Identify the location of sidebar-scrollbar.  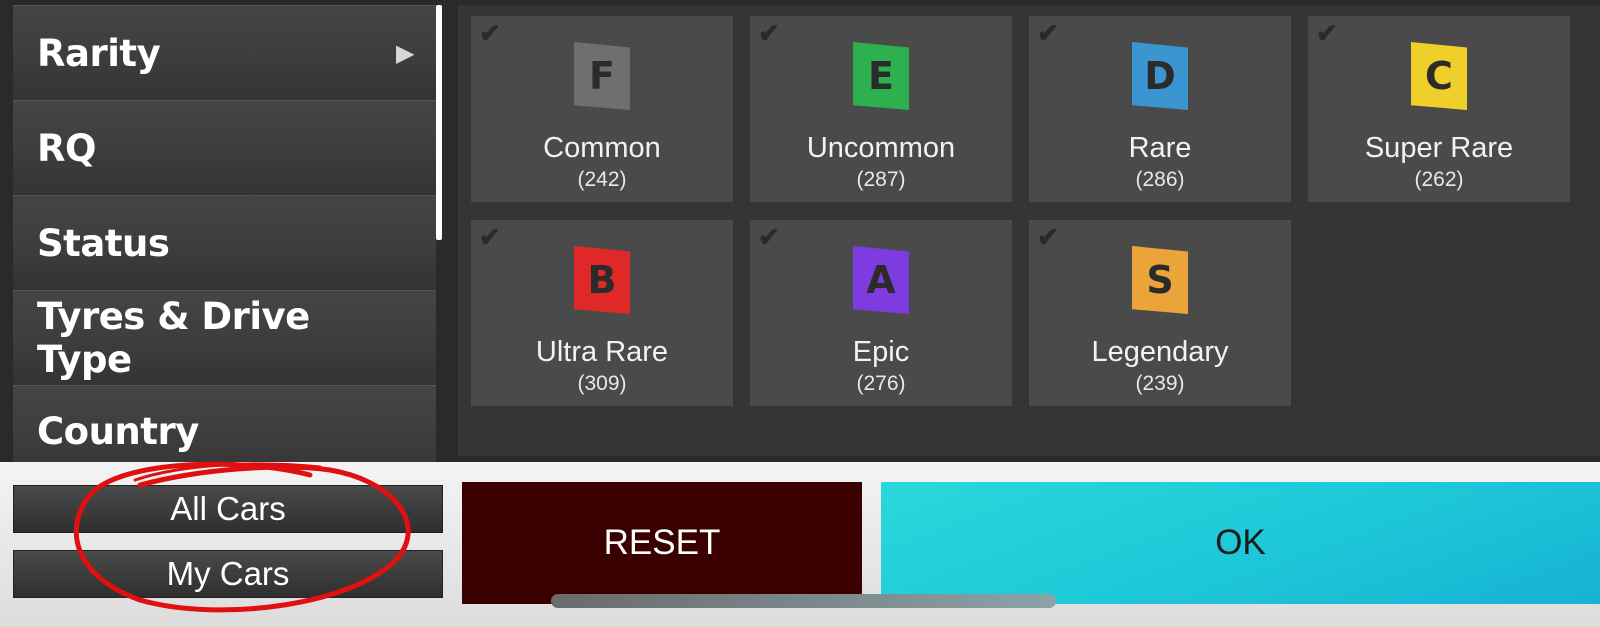
(439, 122).